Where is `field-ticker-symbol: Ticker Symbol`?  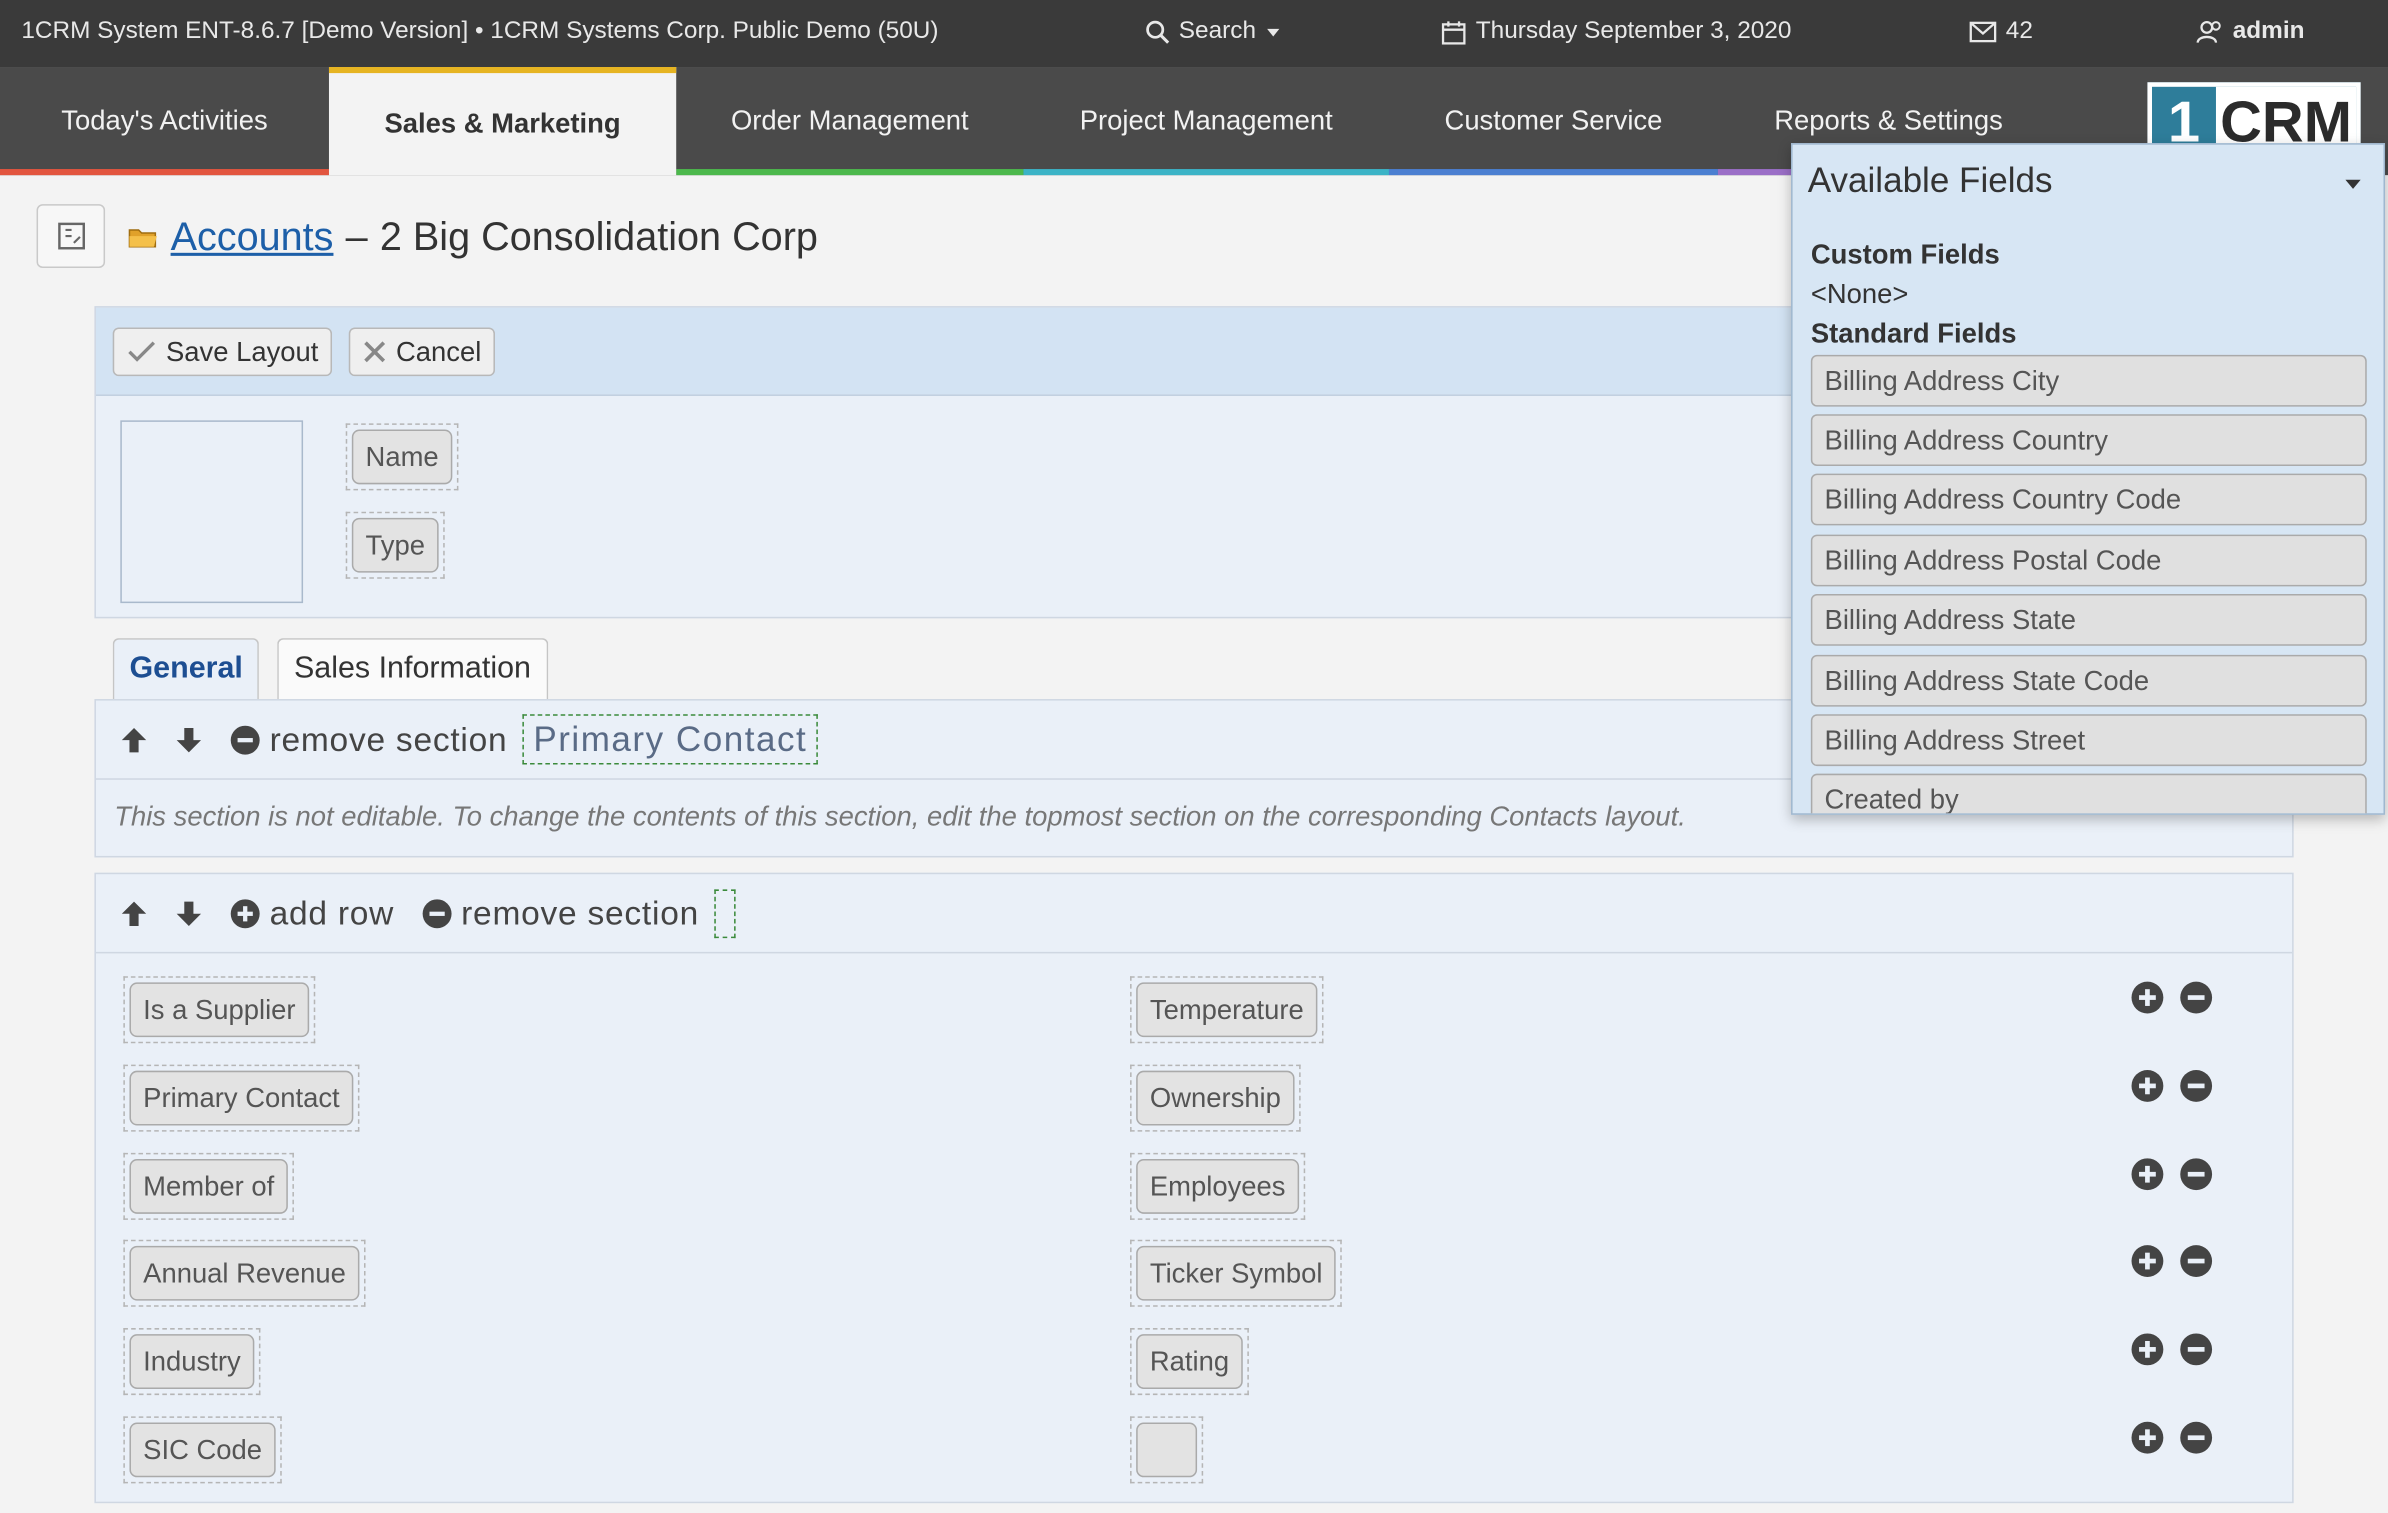
field-ticker-symbol: Ticker Symbol is located at coordinates (1236, 1273).